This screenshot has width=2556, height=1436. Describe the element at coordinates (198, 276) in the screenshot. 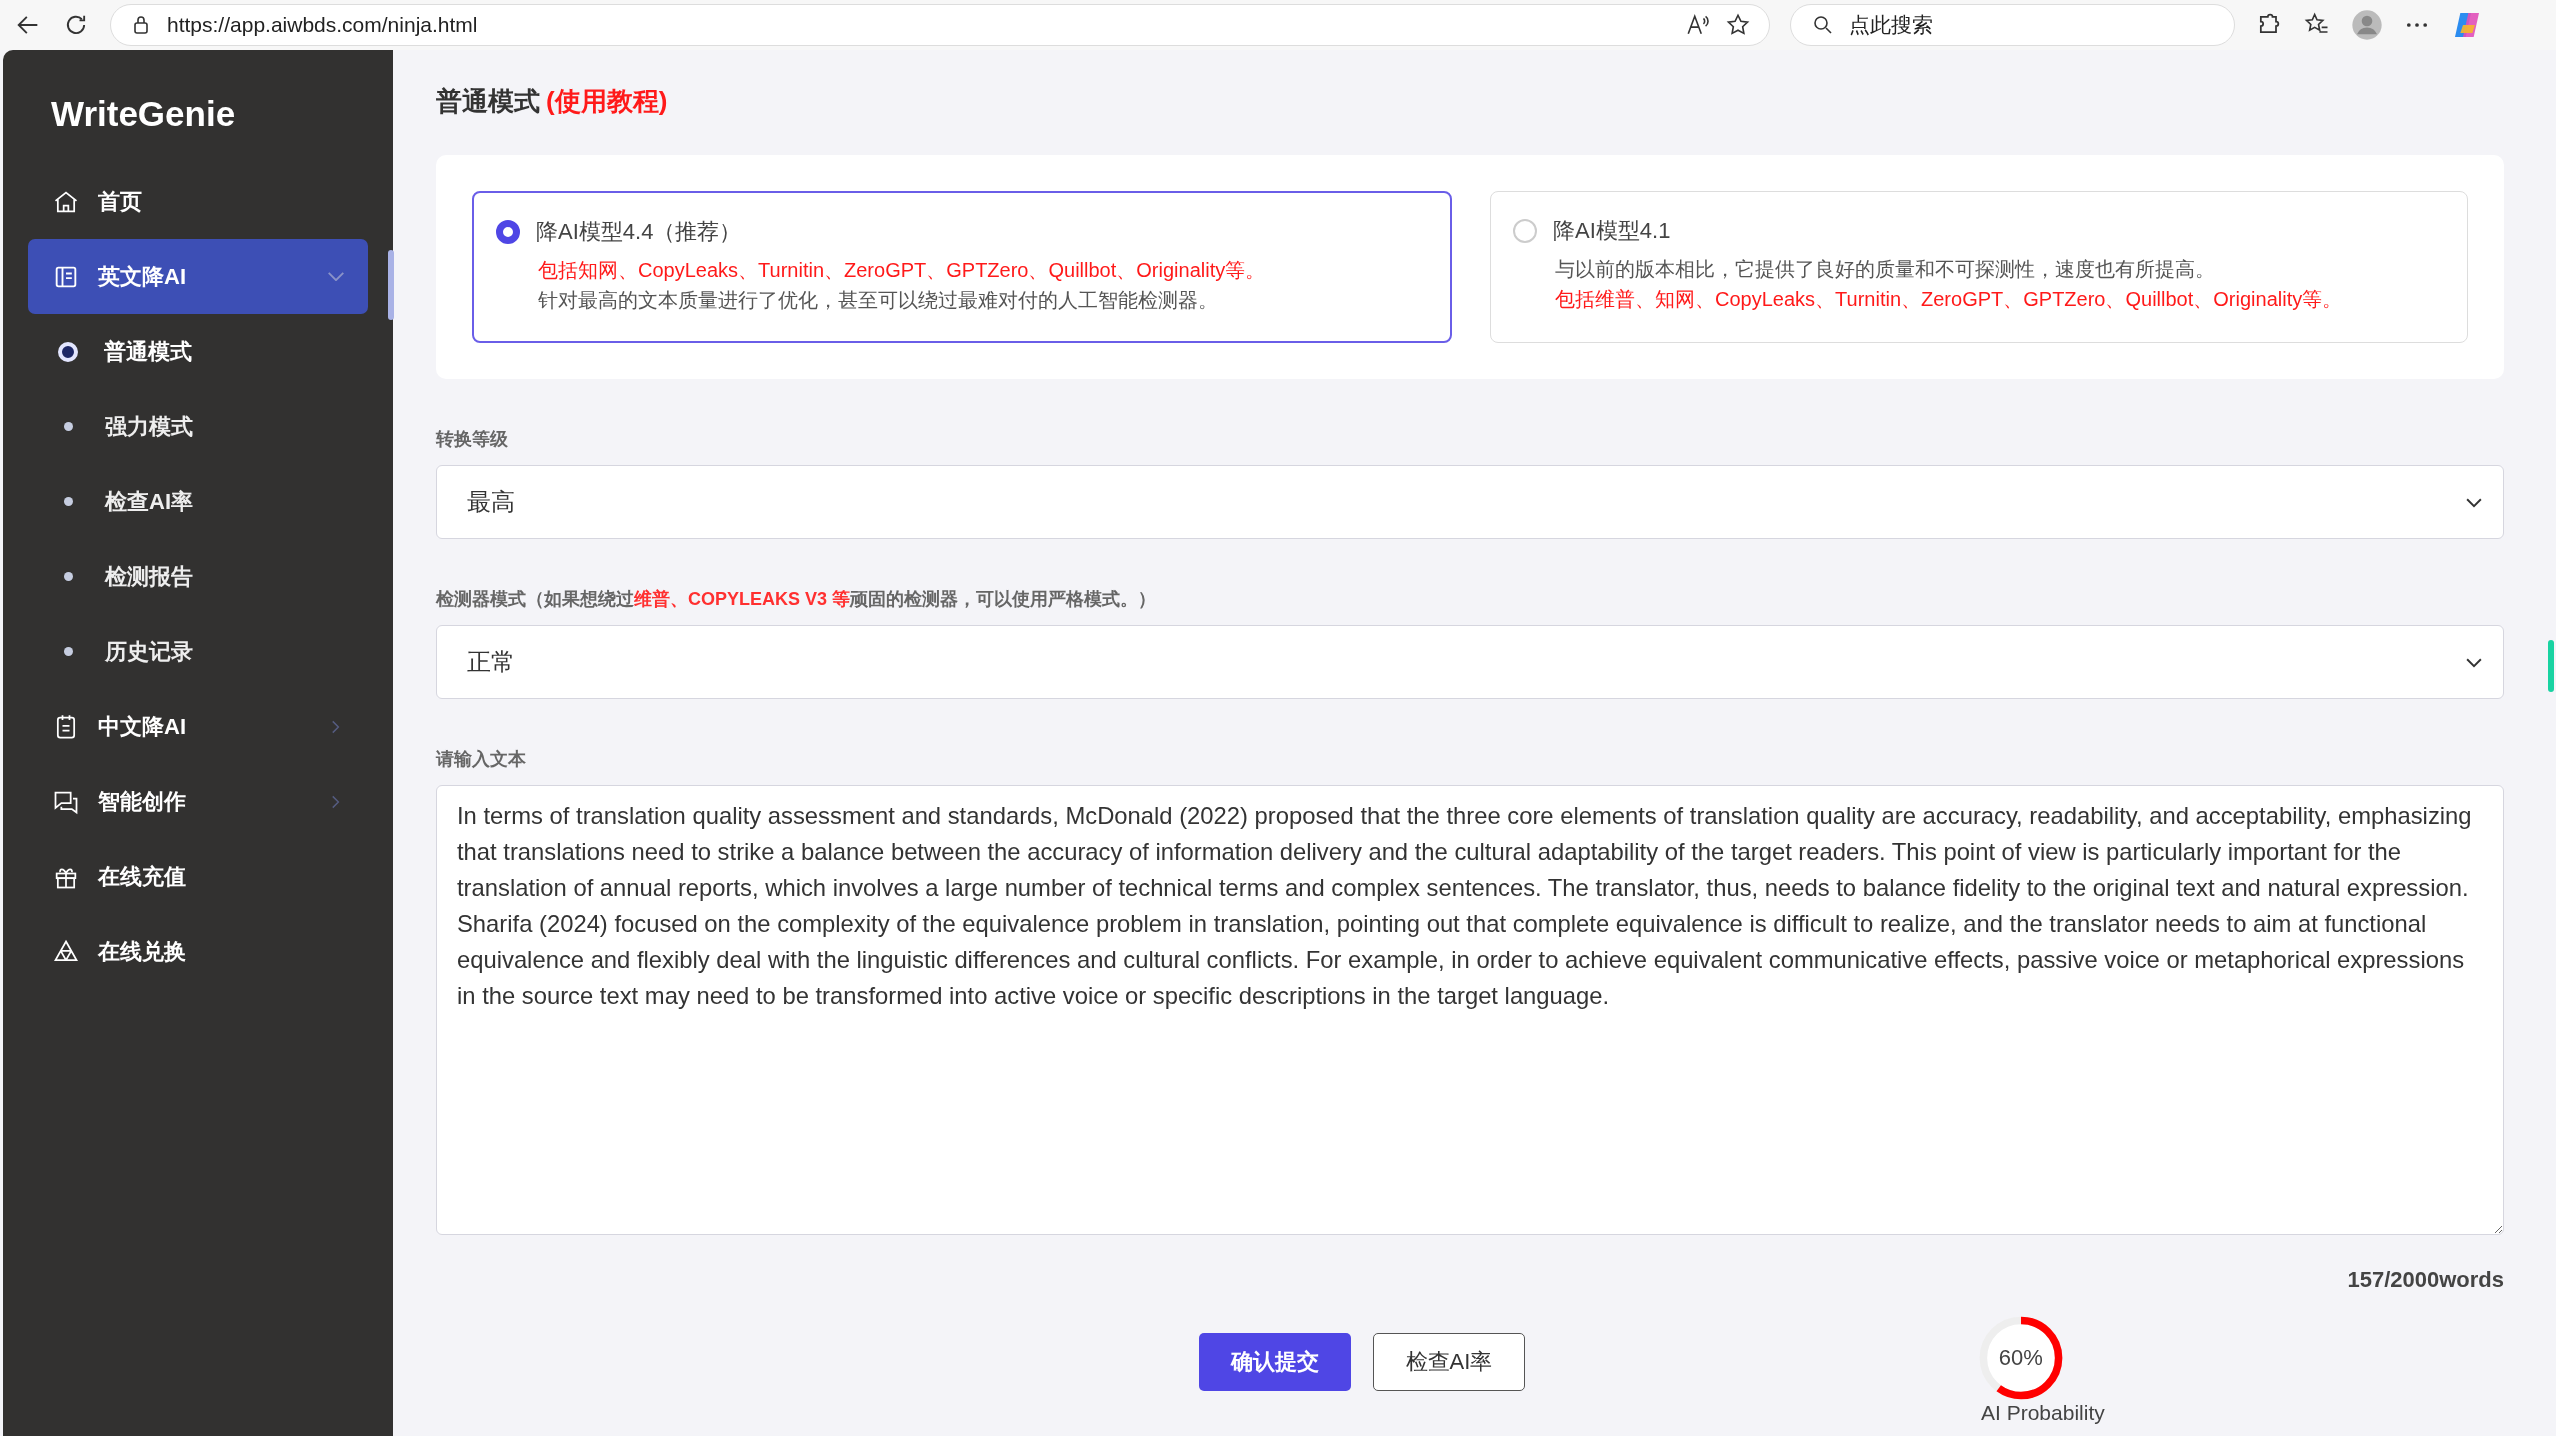

I see `sidebar-item: 英文降AI` at that location.